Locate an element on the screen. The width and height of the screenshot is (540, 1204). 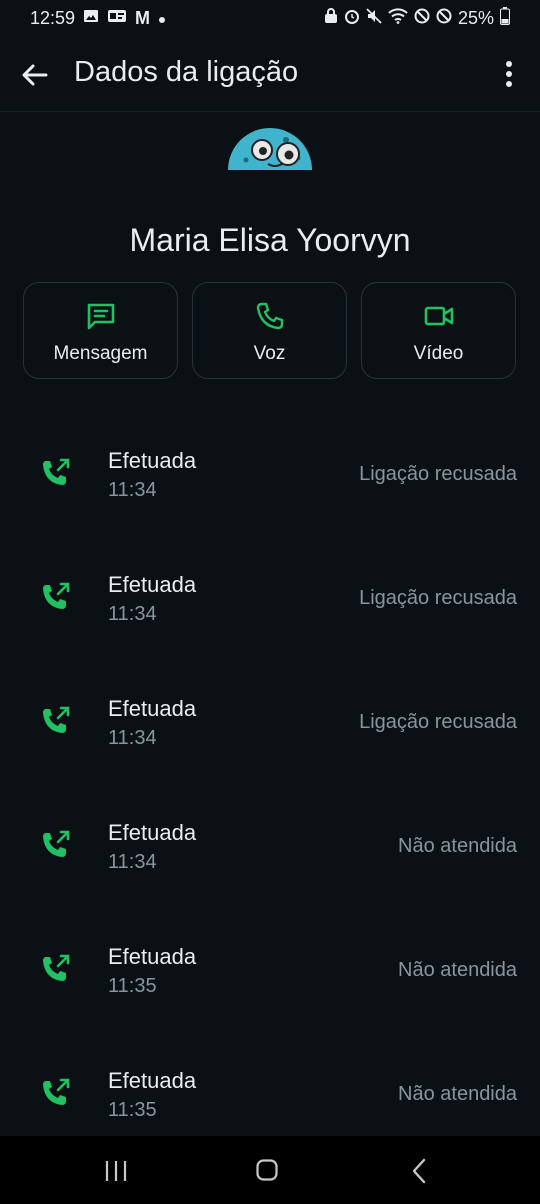
gallery-icon is located at coordinates (91, 18).